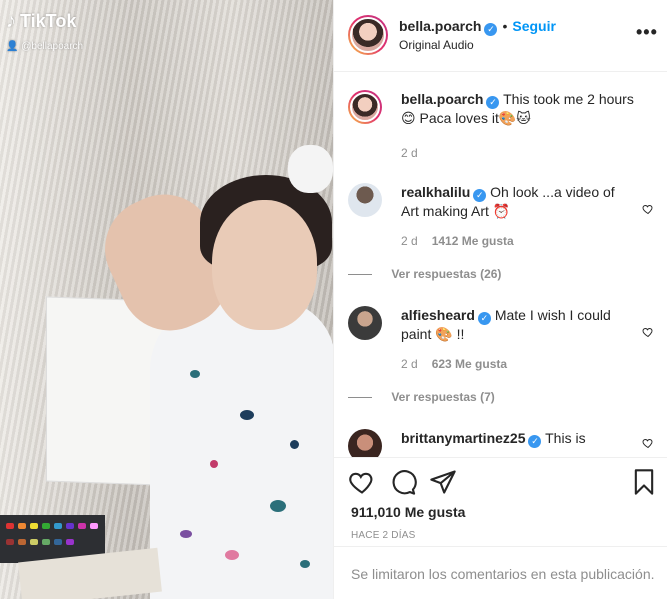 The image size is (667, 599). Describe the element at coordinates (424, 274) in the screenshot. I see `view-replies-button: Ver respuestas (26)` at that location.